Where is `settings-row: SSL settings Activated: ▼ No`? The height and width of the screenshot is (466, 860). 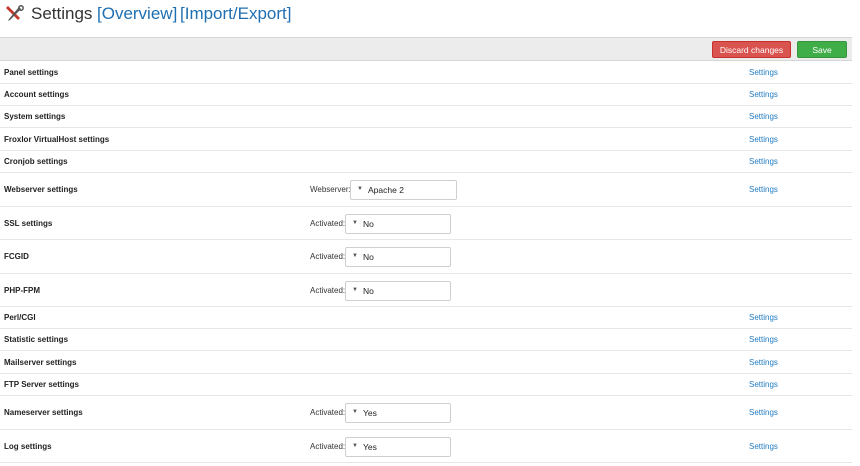
settings-row: SSL settings Activated: ▼ No is located at coordinates (426, 223).